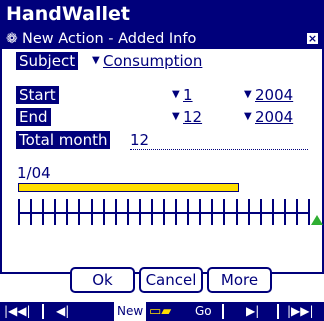 The image size is (324, 321). What do you see at coordinates (252, 311) in the screenshot?
I see `next-record-button: ▶|` at bounding box center [252, 311].